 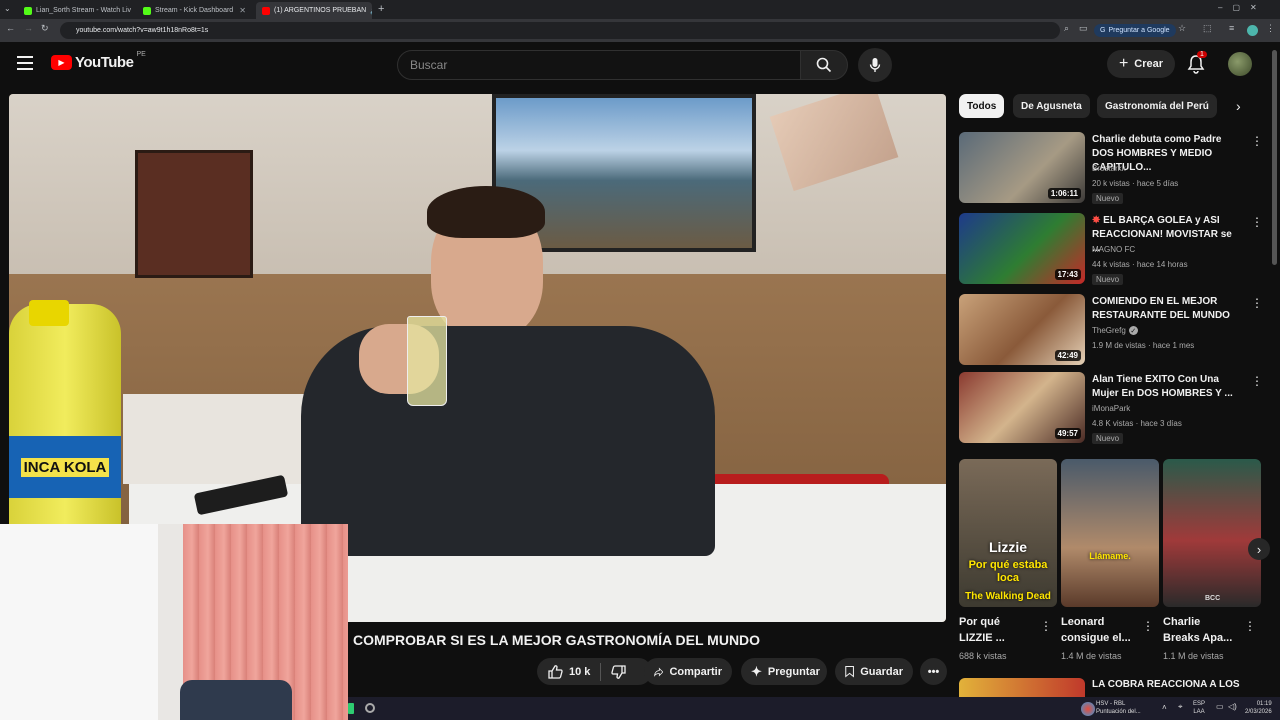 What do you see at coordinates (1022, 329) in the screenshot?
I see `video-thumbnail: 42:49` at bounding box center [1022, 329].